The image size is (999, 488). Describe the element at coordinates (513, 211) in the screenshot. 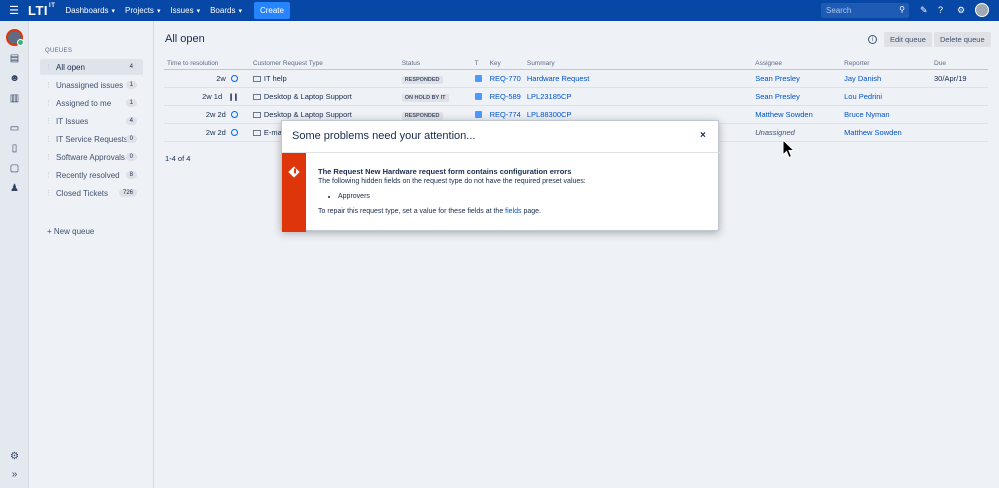

I see `fields-link: fields` at that location.